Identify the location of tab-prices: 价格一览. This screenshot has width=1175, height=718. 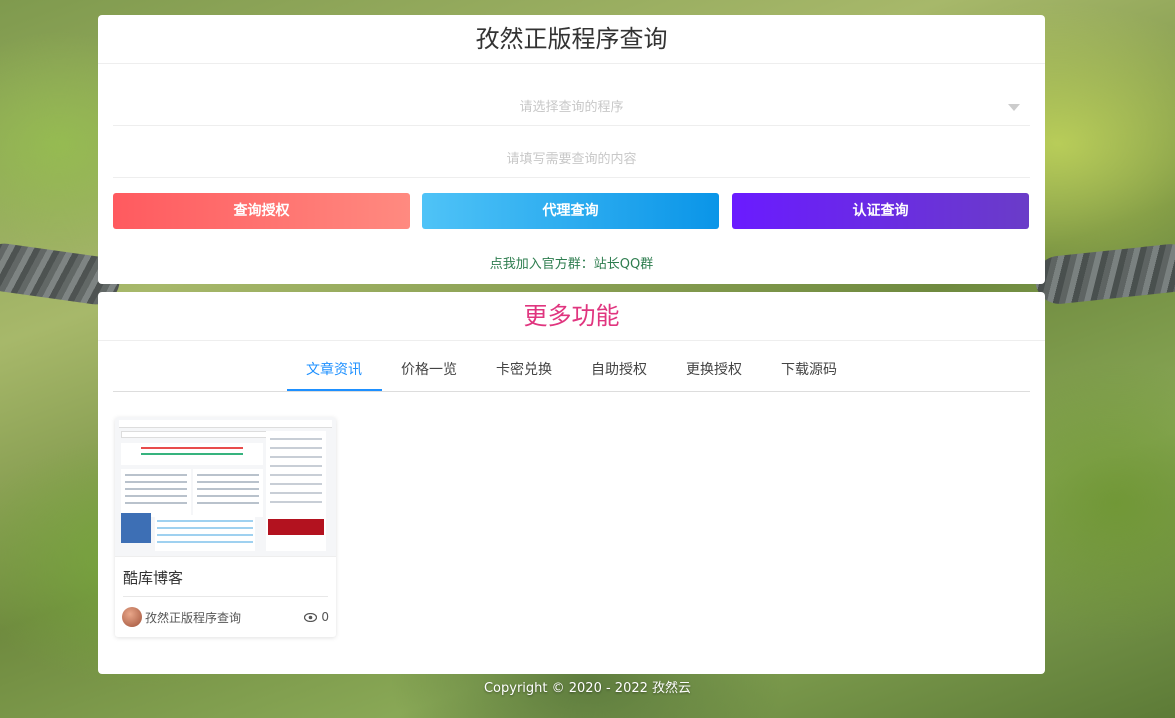
(429, 373).